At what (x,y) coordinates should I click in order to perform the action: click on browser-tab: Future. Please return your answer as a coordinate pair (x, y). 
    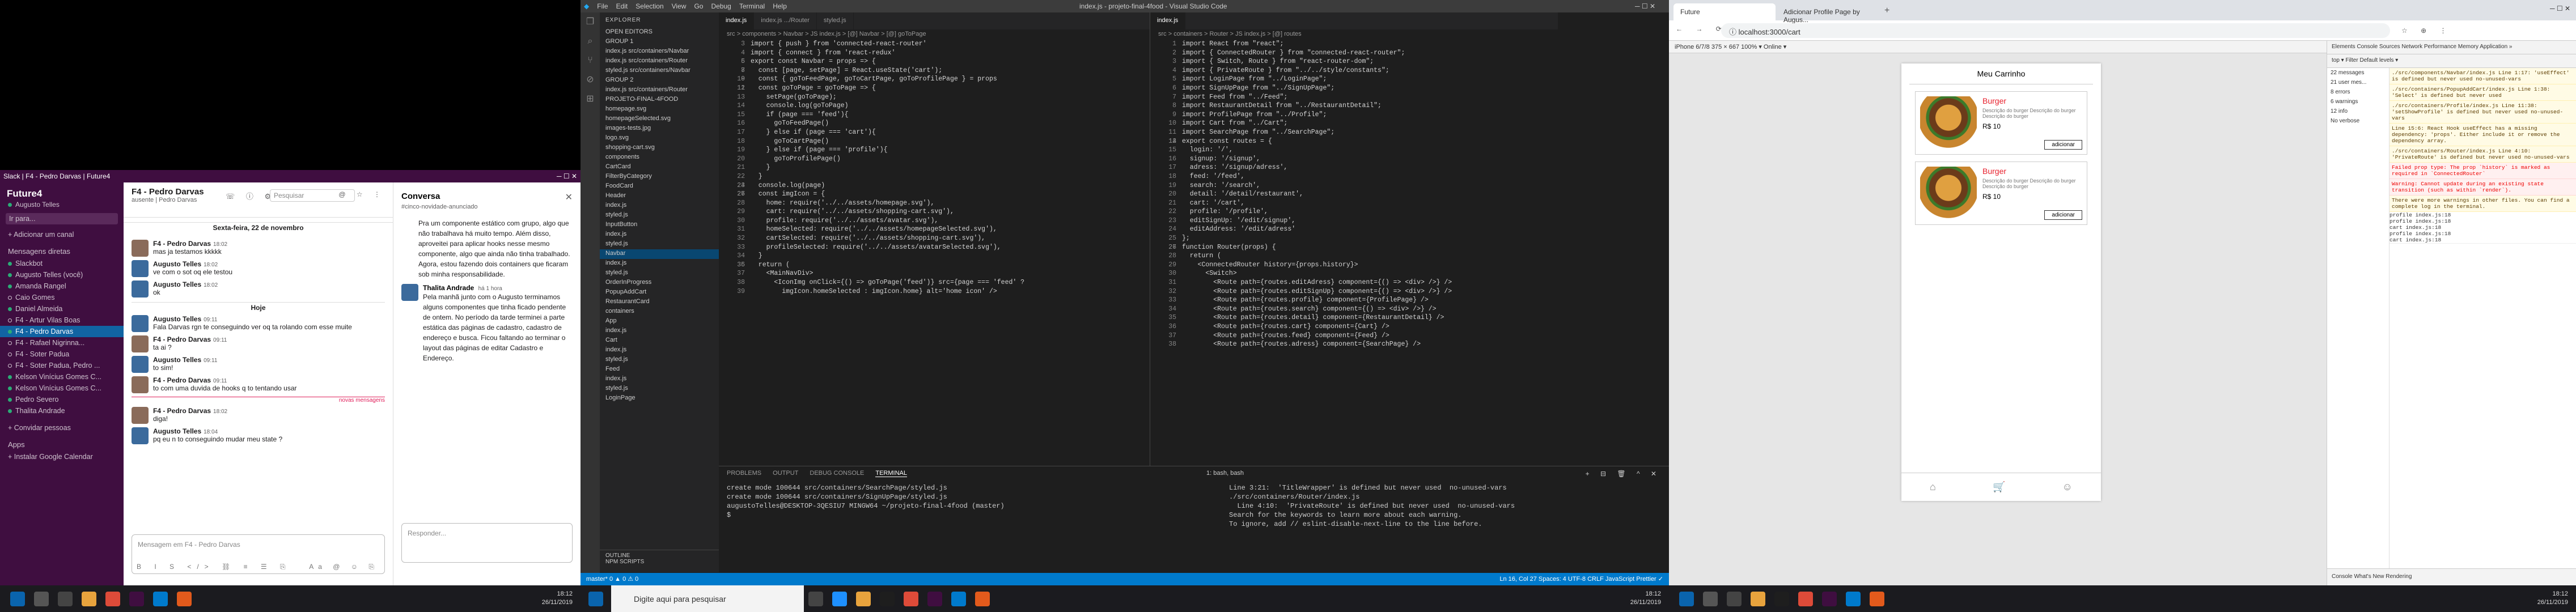
    Looking at the image, I should click on (1725, 11).